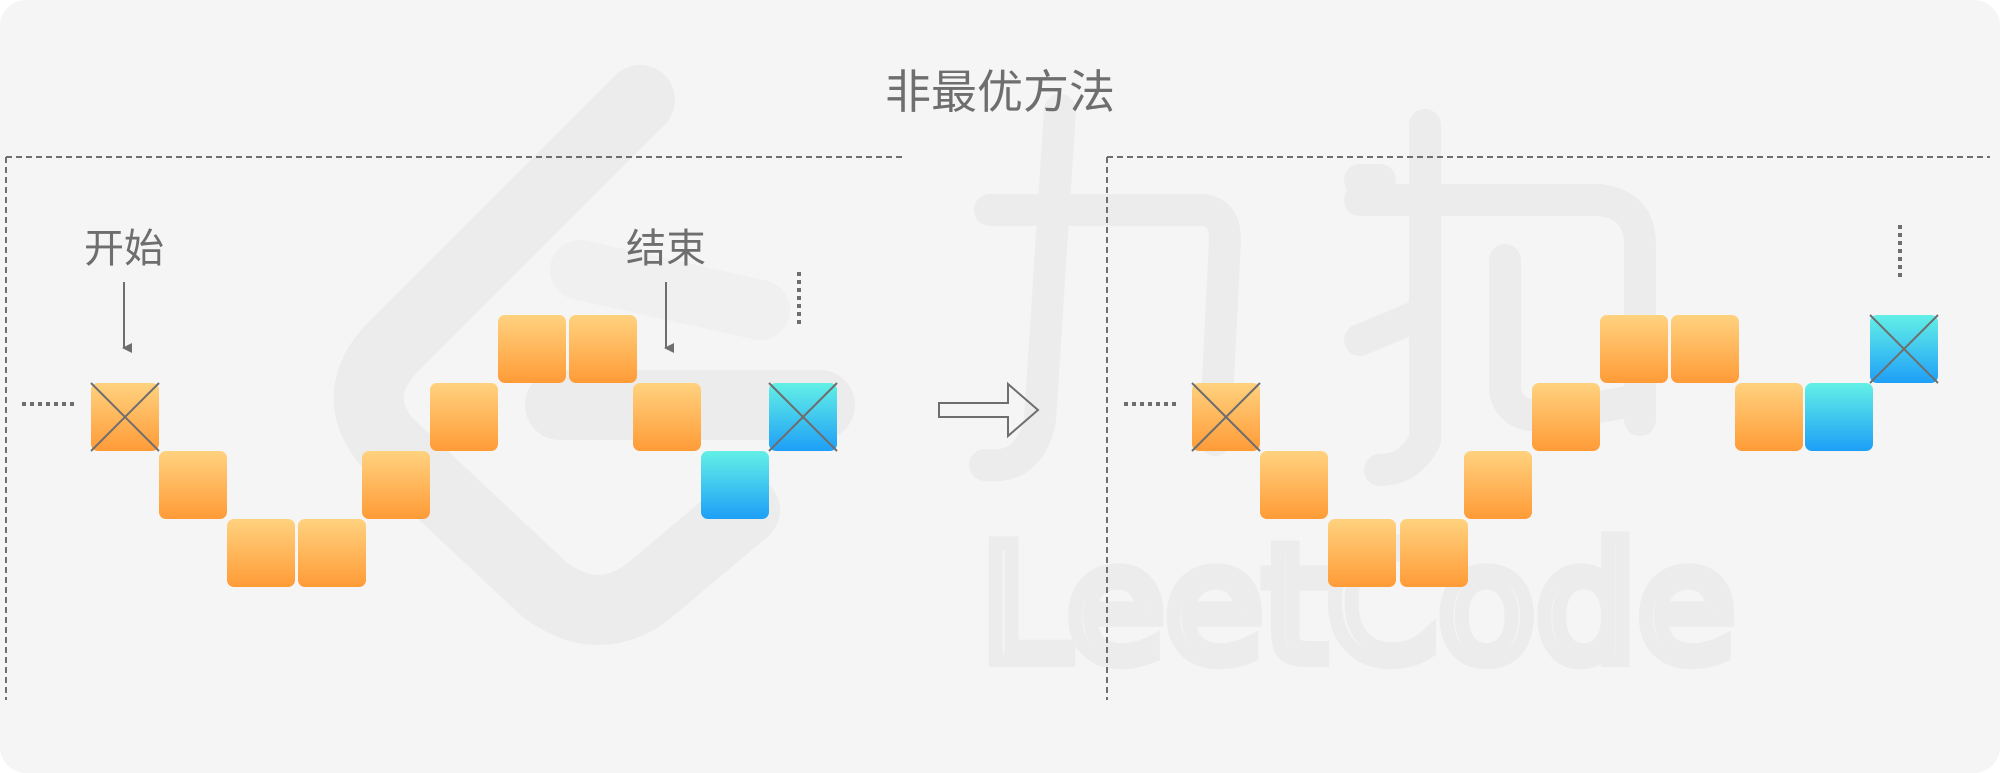 The height and width of the screenshot is (773, 2000). Describe the element at coordinates (666, 249) in the screenshot. I see `end-label: 结束` at that location.